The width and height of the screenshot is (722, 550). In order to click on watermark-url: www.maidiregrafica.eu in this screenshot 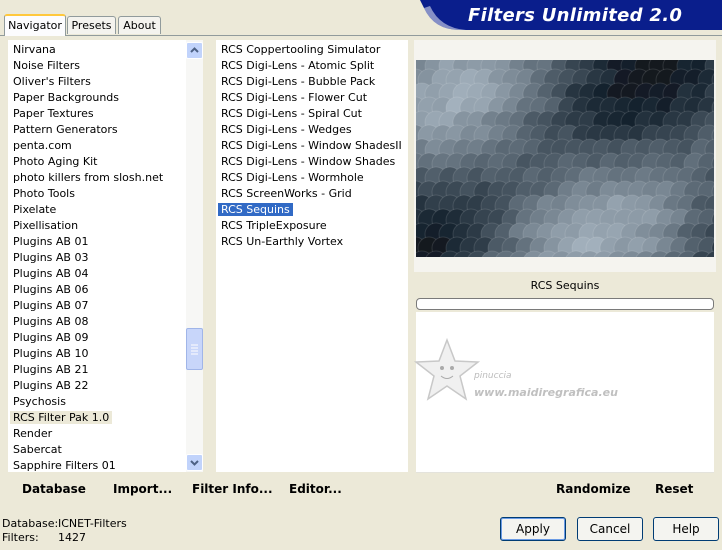, I will do `click(546, 392)`.